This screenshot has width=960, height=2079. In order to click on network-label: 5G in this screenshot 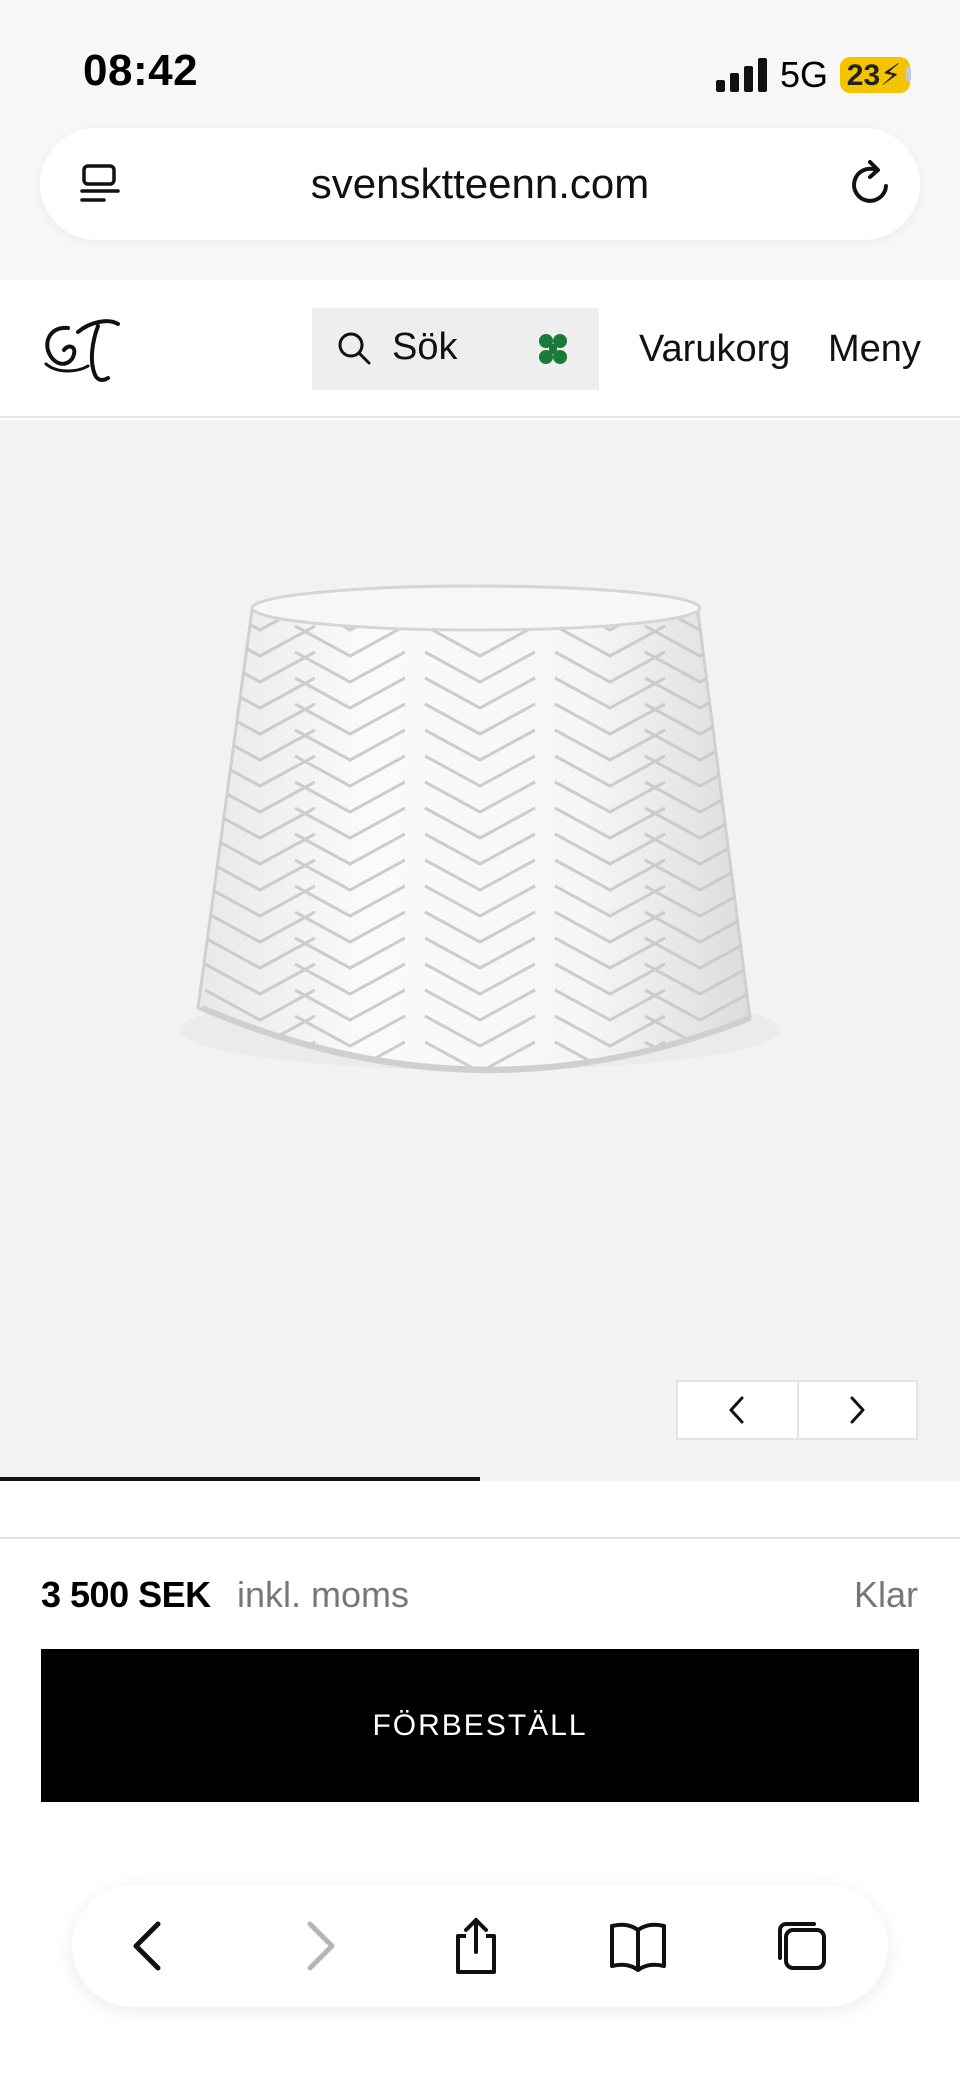, I will do `click(804, 74)`.